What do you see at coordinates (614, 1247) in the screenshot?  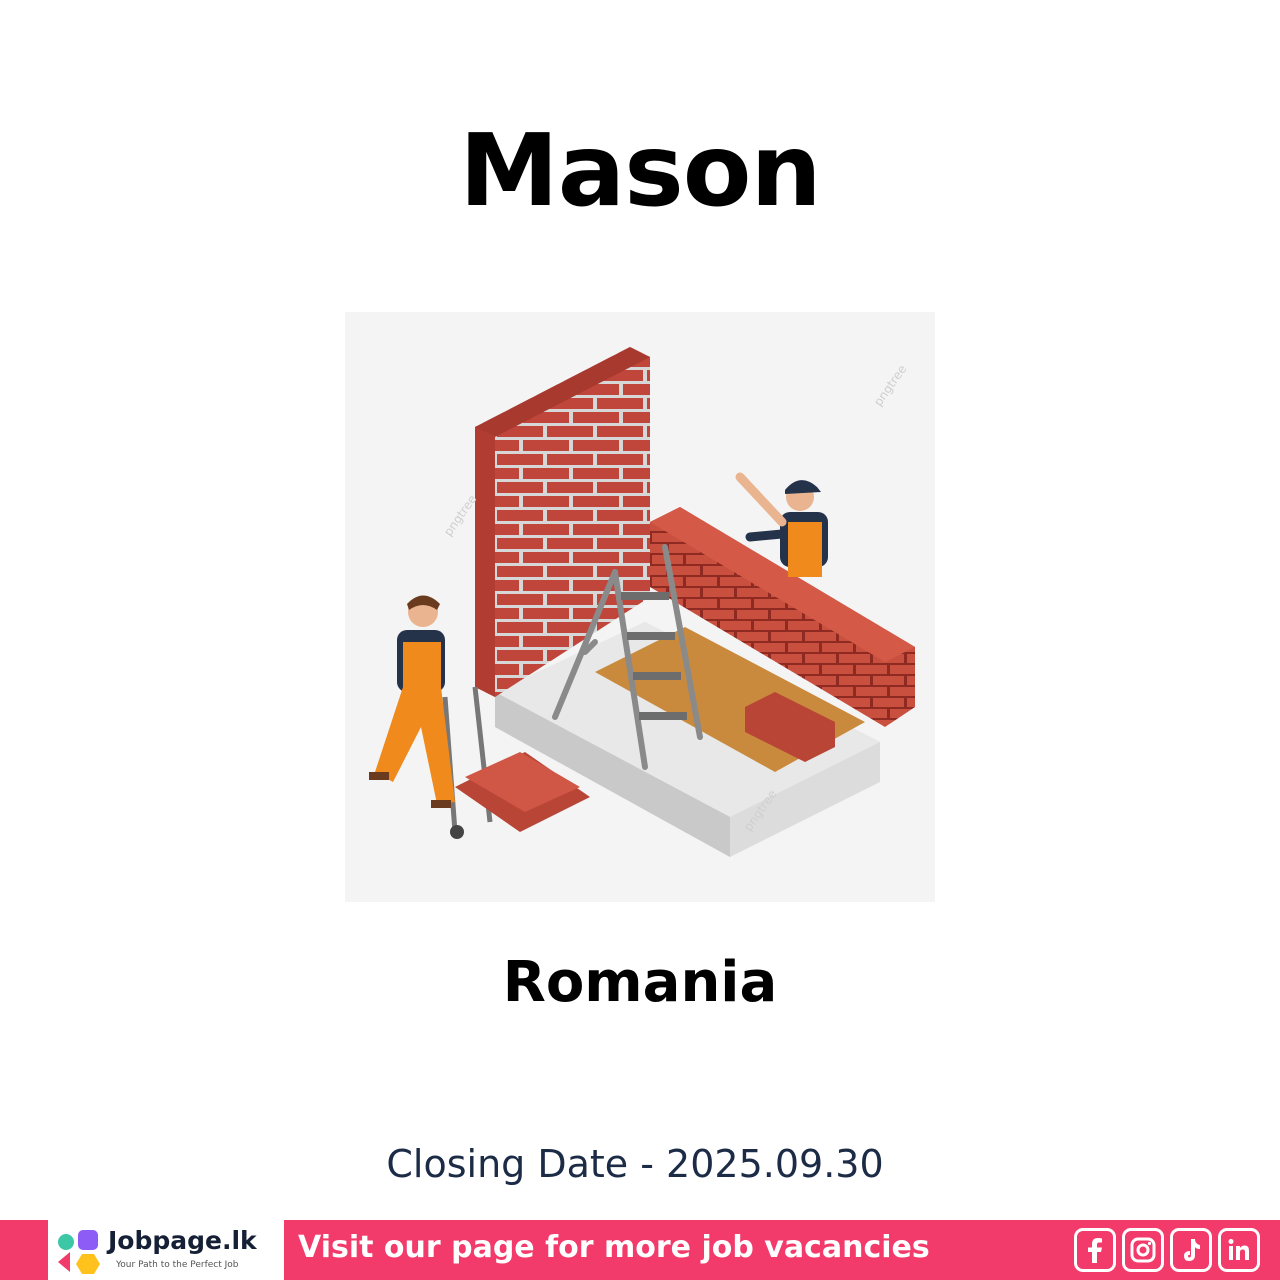 I see `footer-cta-text: Visit our page for more job vacancies` at bounding box center [614, 1247].